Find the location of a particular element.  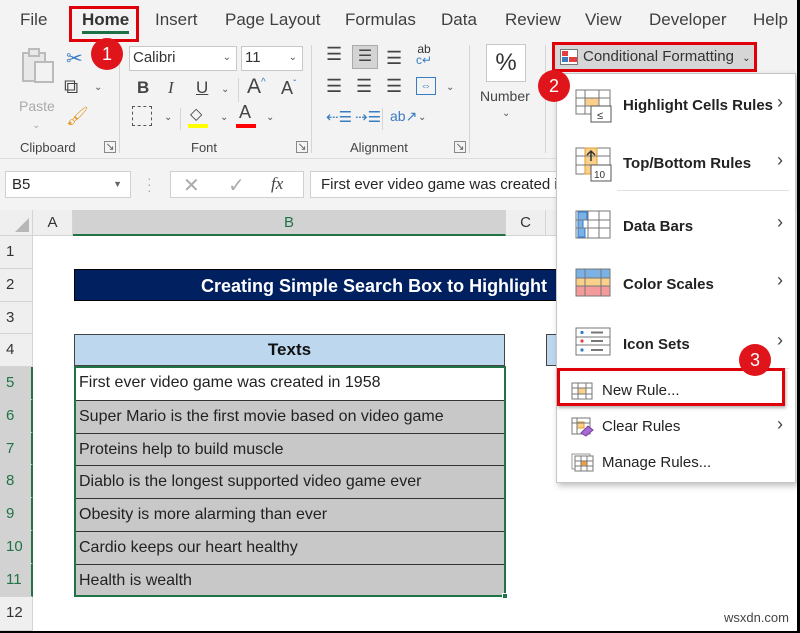

decrease-font-size-icon: Aˇ is located at coordinates (288, 88).